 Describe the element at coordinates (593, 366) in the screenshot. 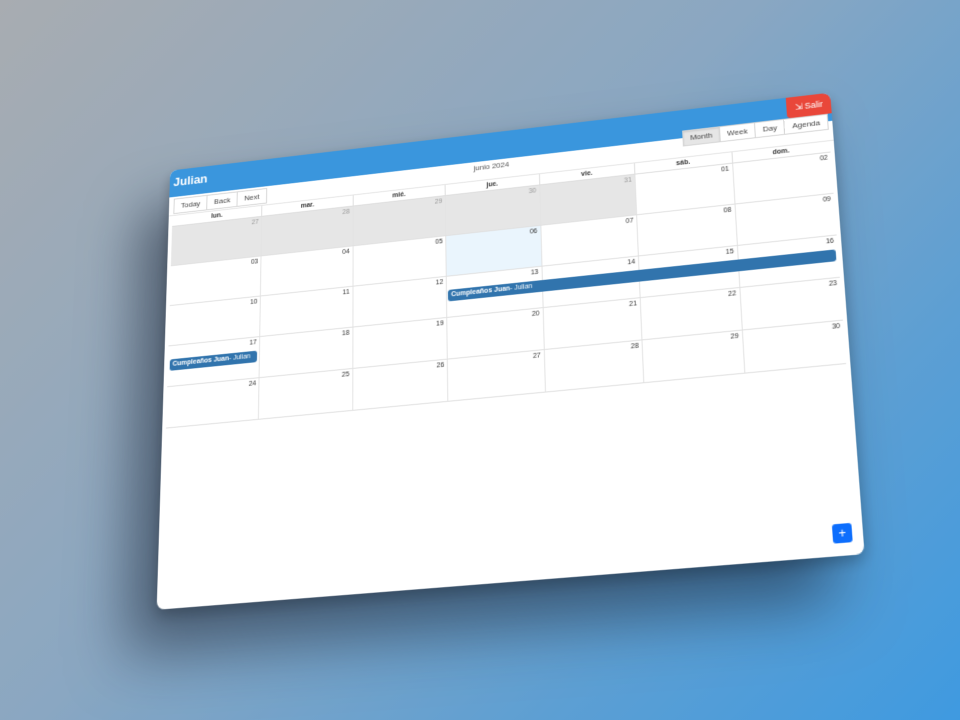

I see `day-cell: 28` at that location.